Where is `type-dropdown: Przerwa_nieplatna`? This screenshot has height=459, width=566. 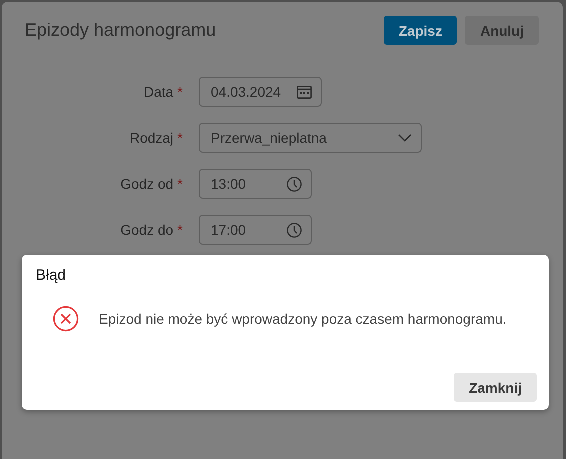 type-dropdown: Przerwa_nieplatna is located at coordinates (310, 138).